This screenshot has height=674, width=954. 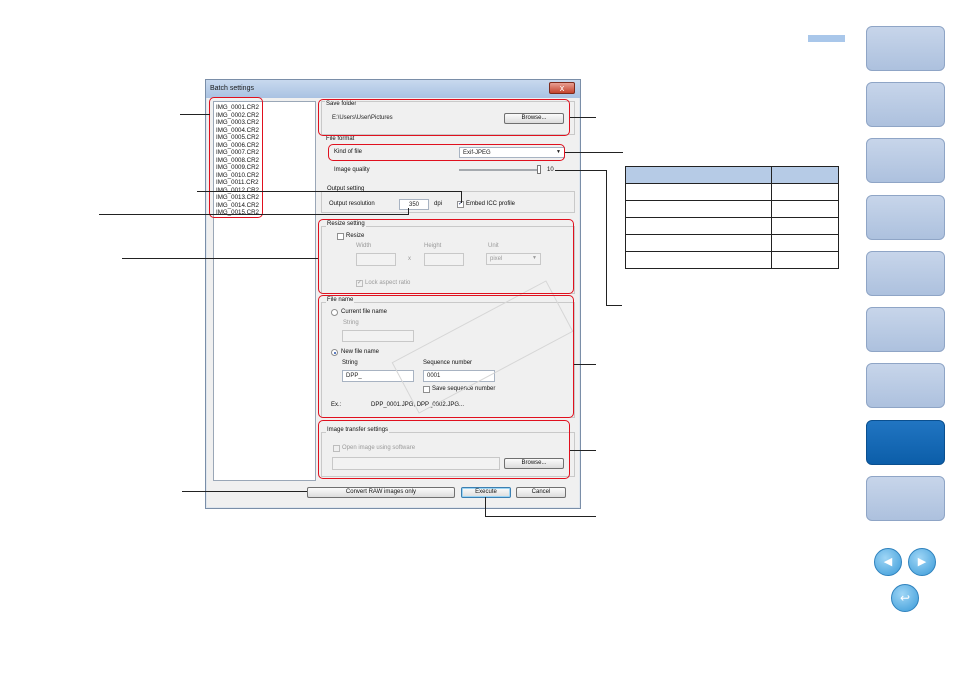 What do you see at coordinates (334, 352) in the screenshot?
I see `new-file-name-radio` at bounding box center [334, 352].